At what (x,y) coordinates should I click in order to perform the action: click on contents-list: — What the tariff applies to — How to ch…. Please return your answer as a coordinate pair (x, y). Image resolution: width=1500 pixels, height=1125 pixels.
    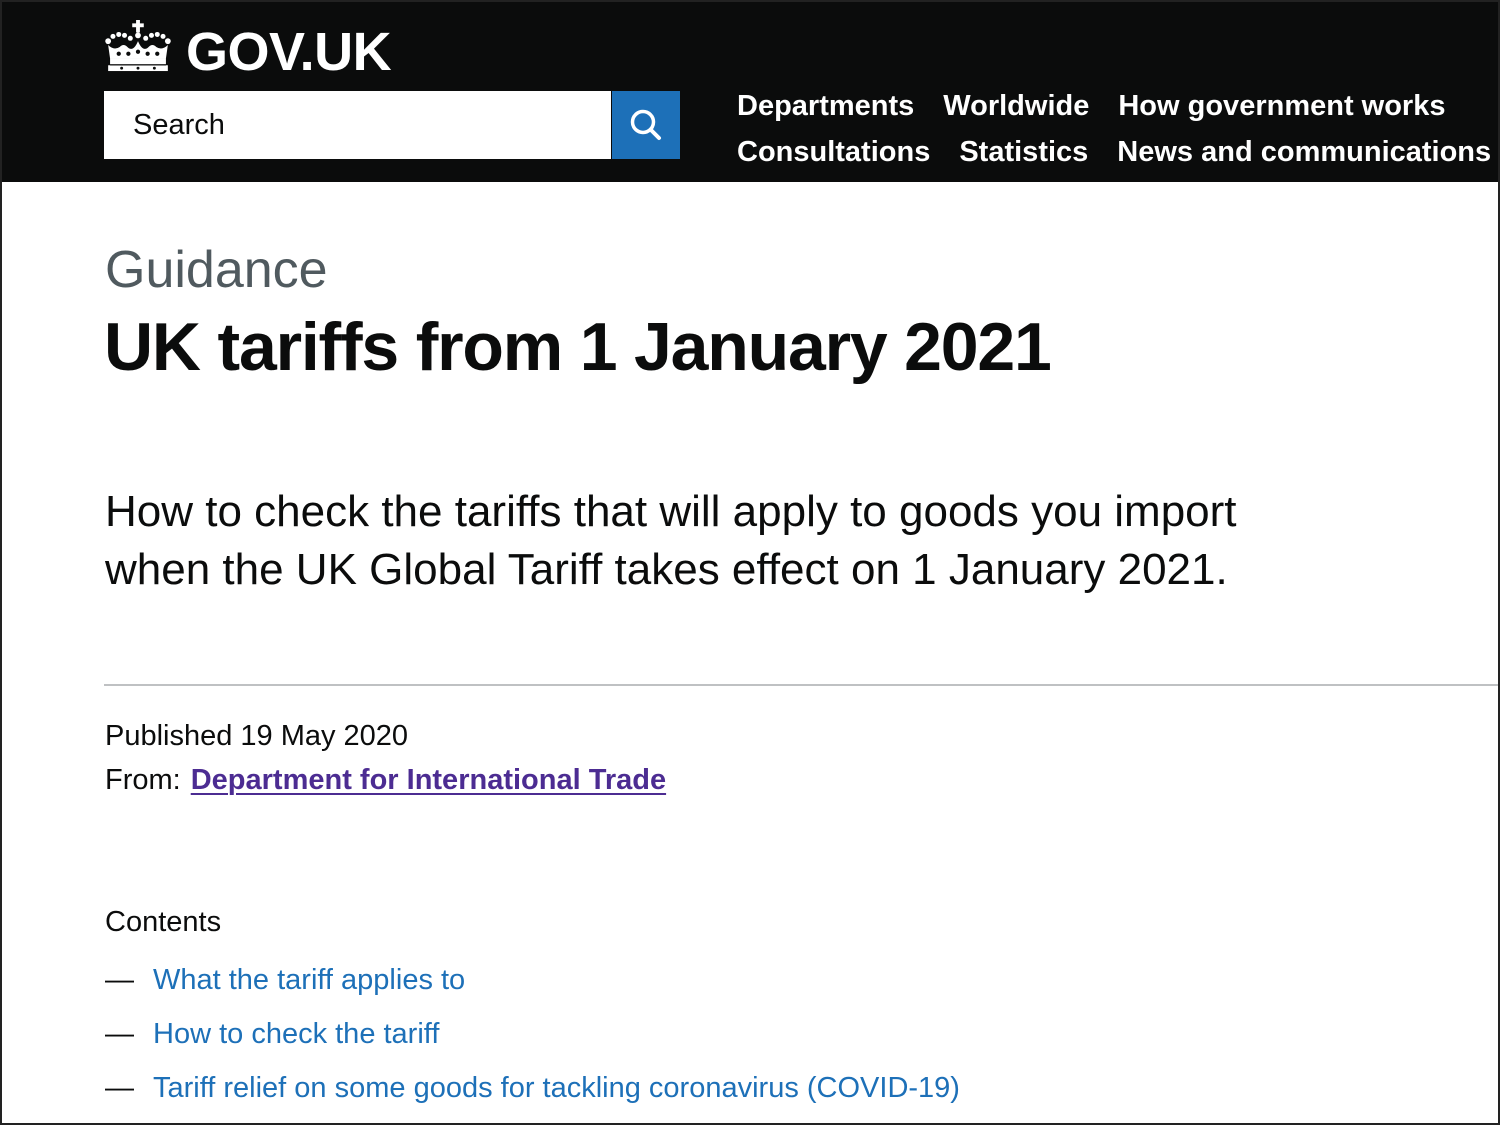
    Looking at the image, I should click on (532, 1034).